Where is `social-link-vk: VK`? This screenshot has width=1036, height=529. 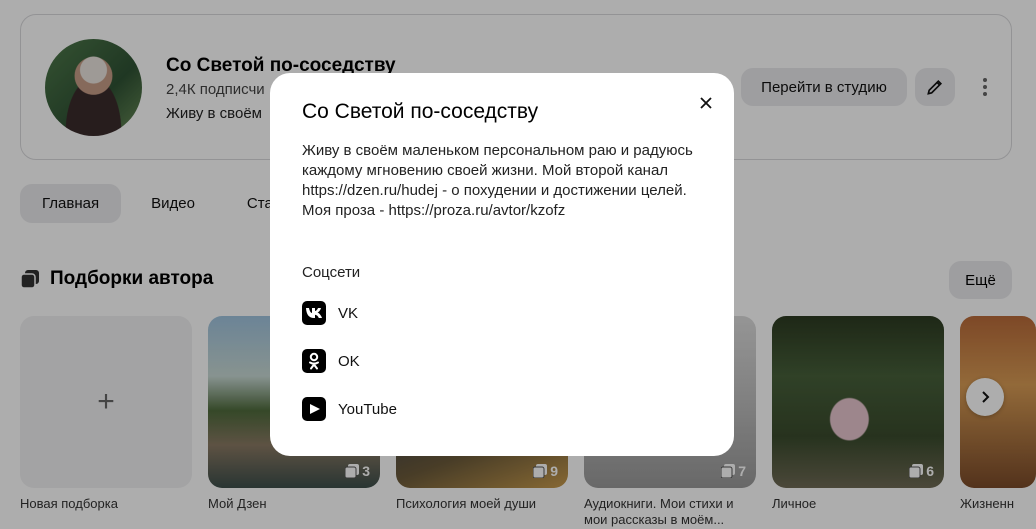
social-link-vk: VK is located at coordinates (330, 313).